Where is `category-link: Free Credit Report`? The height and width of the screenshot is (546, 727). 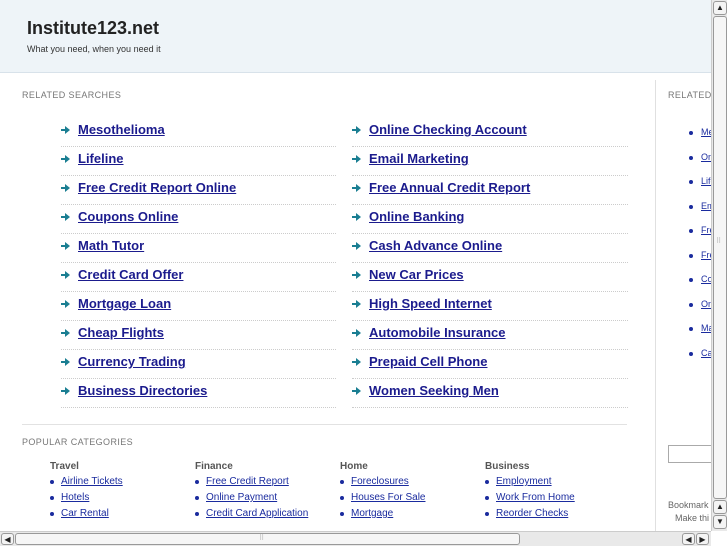 category-link: Free Credit Report is located at coordinates (265, 484).